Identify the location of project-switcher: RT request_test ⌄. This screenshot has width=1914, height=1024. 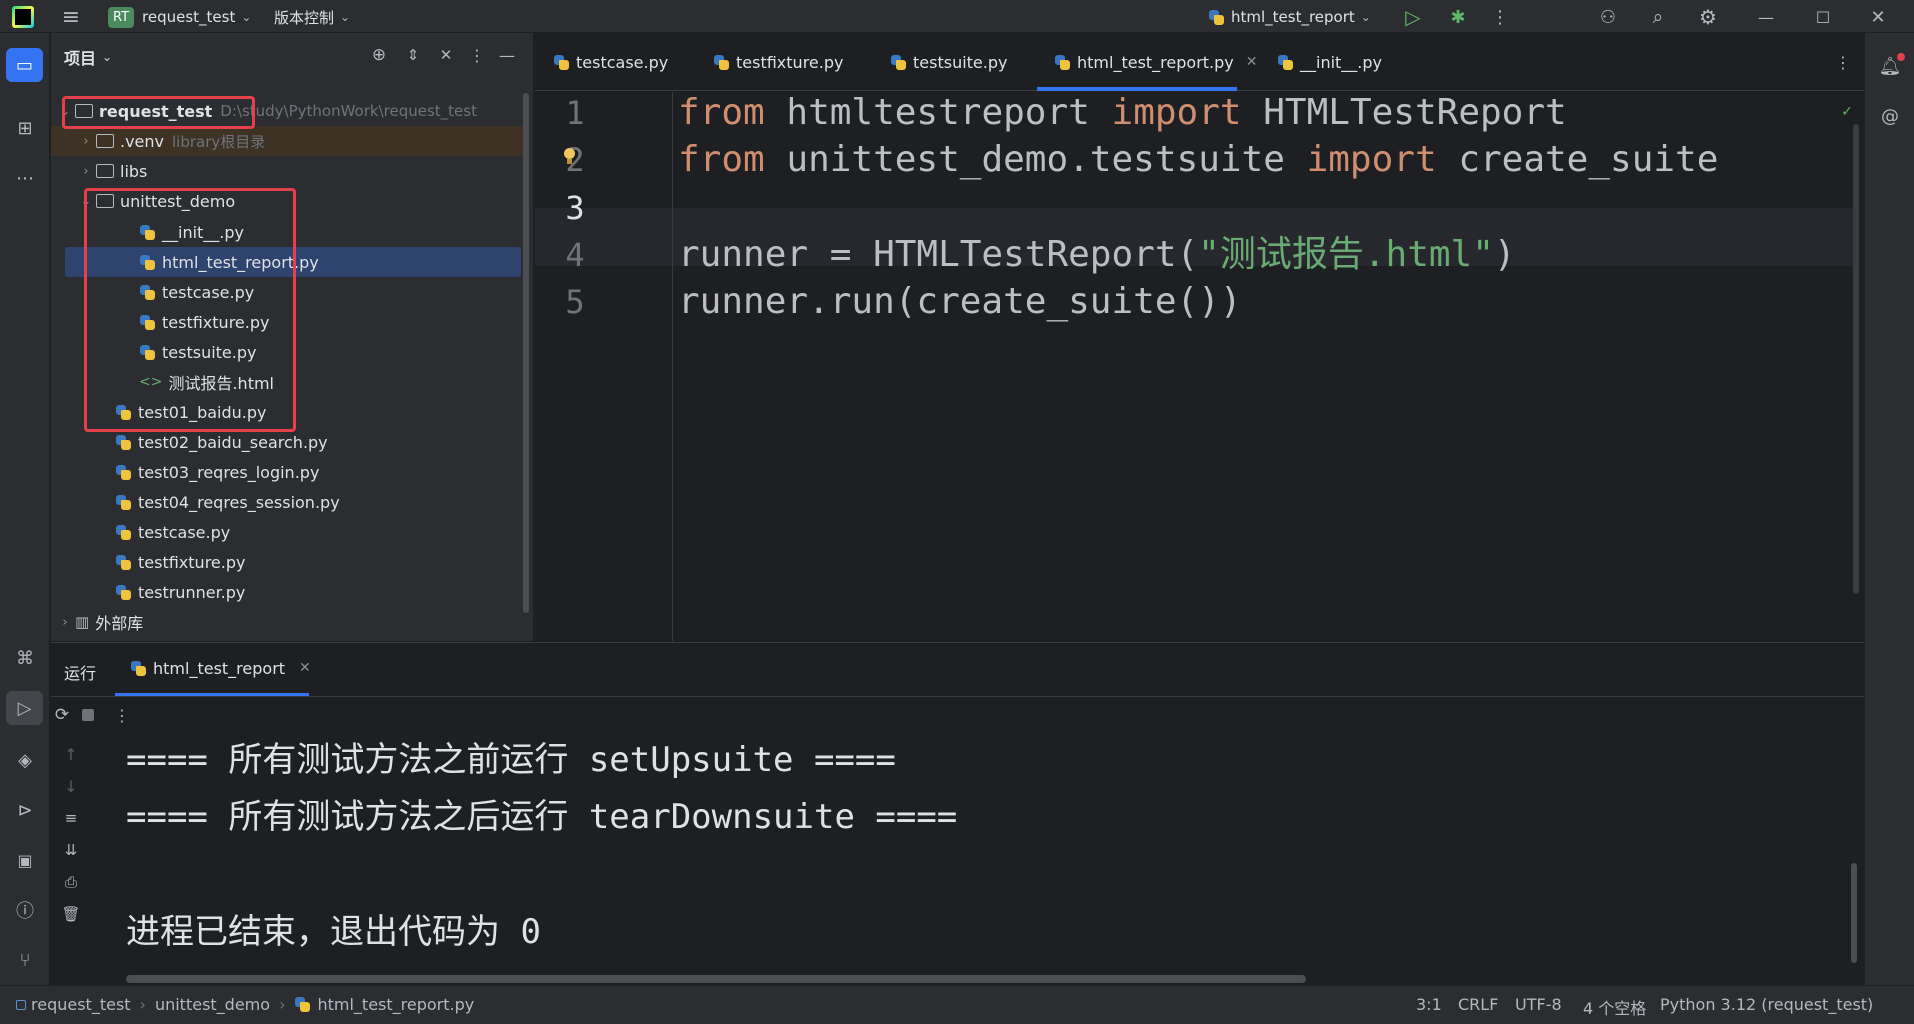
(179, 17).